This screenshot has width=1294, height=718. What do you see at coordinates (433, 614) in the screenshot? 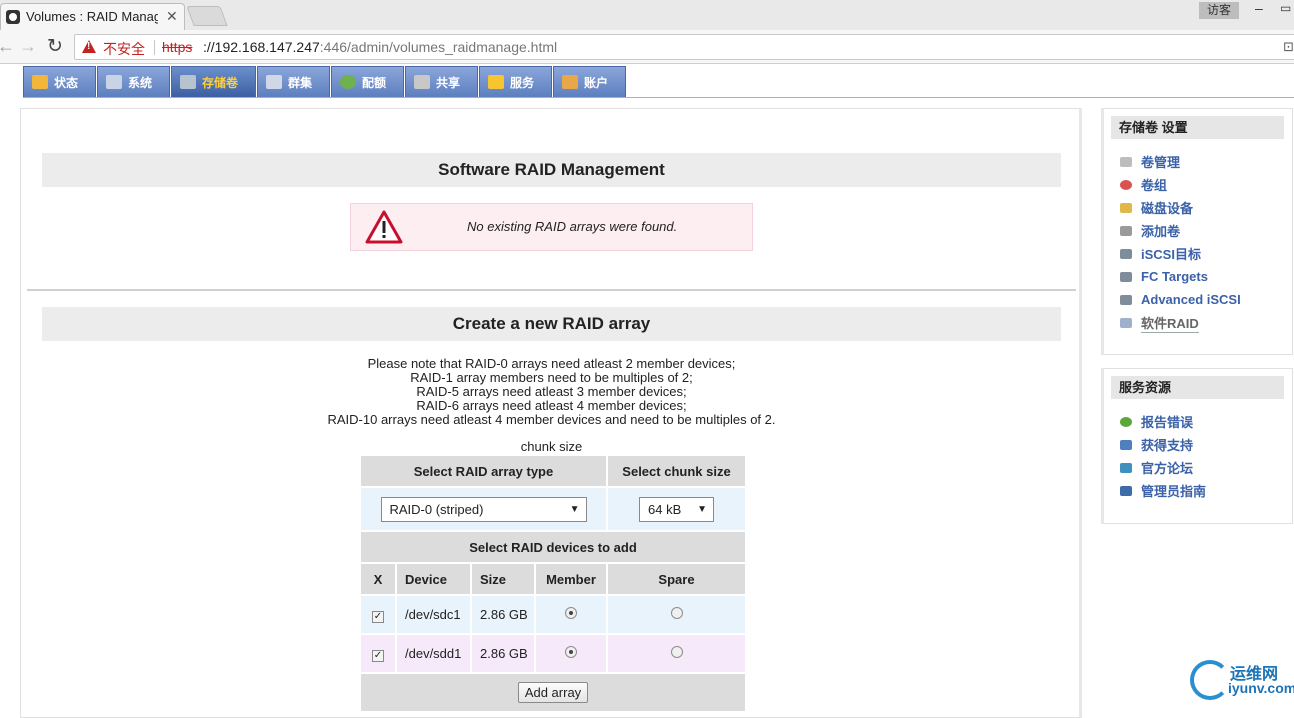
I see `device-name: /dev/sdc1` at bounding box center [433, 614].